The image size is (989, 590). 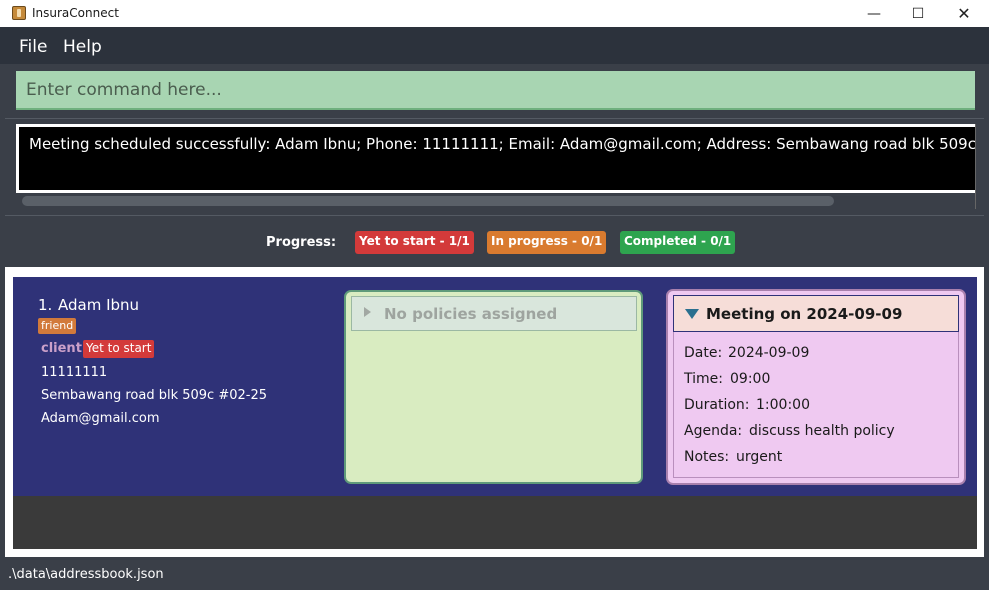 I want to click on menu-bar, so click(x=494, y=45).